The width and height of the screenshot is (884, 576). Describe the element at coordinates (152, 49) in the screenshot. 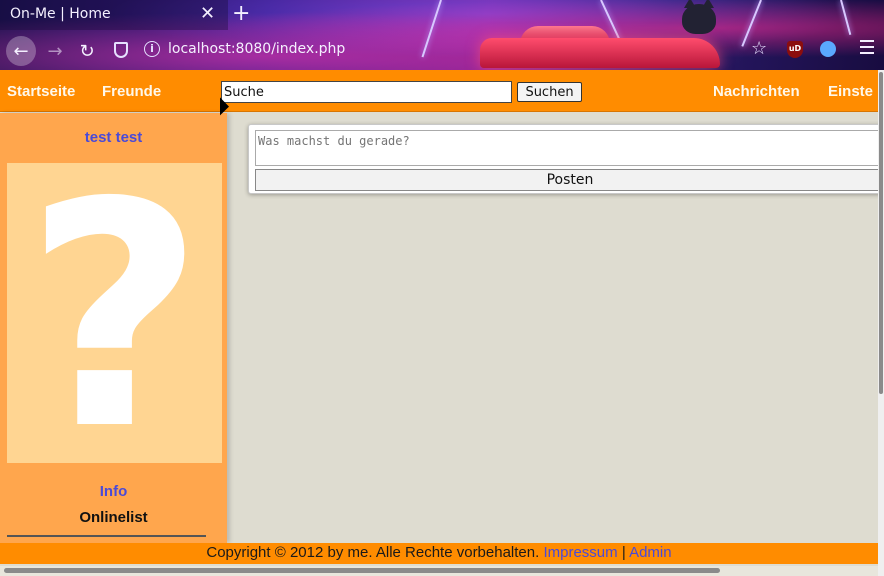

I see `site-info-icon: i` at that location.